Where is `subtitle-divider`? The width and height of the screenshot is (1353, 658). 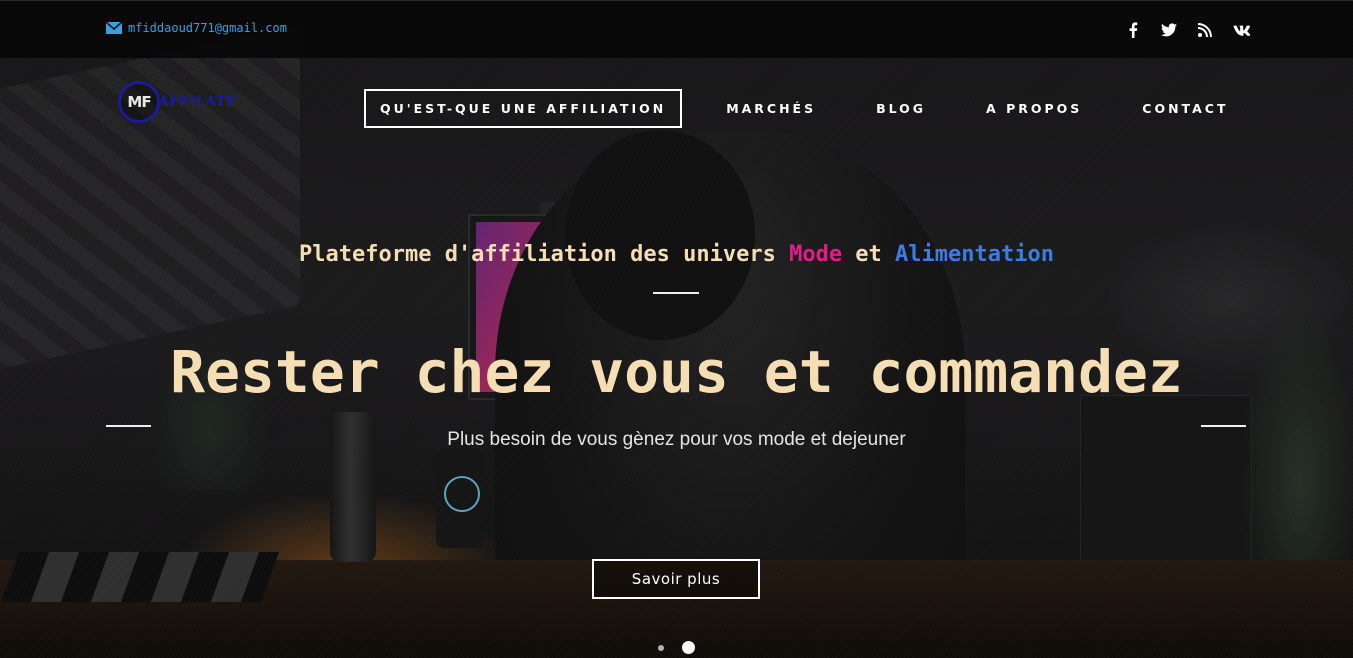
subtitle-divider is located at coordinates (676, 293).